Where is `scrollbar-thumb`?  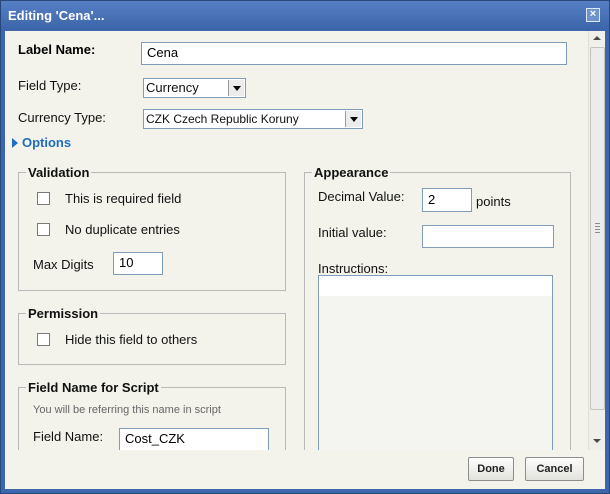 scrollbar-thumb is located at coordinates (597, 228).